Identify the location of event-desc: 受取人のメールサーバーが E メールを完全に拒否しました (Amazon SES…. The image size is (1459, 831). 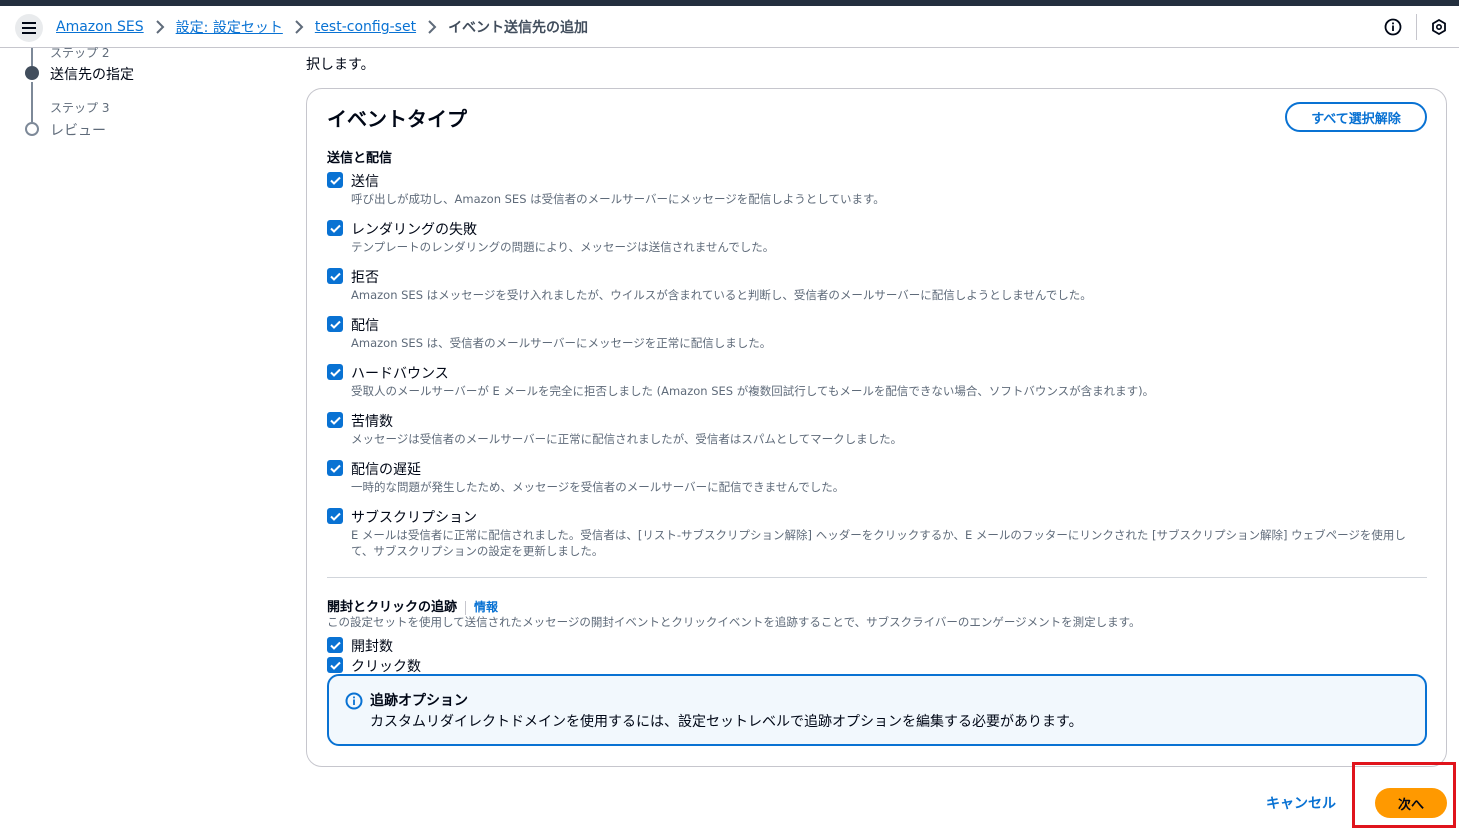
(753, 391).